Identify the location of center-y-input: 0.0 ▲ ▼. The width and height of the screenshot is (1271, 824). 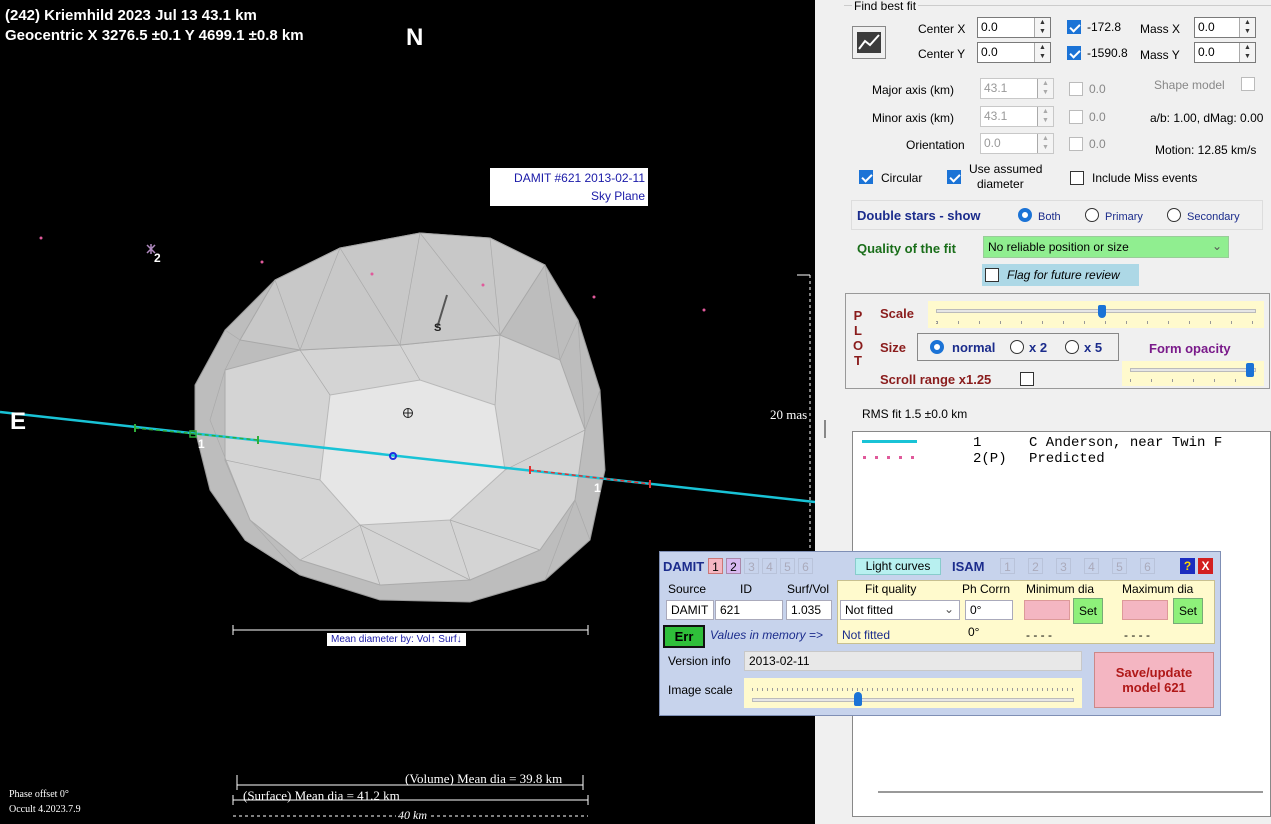
(1014, 52).